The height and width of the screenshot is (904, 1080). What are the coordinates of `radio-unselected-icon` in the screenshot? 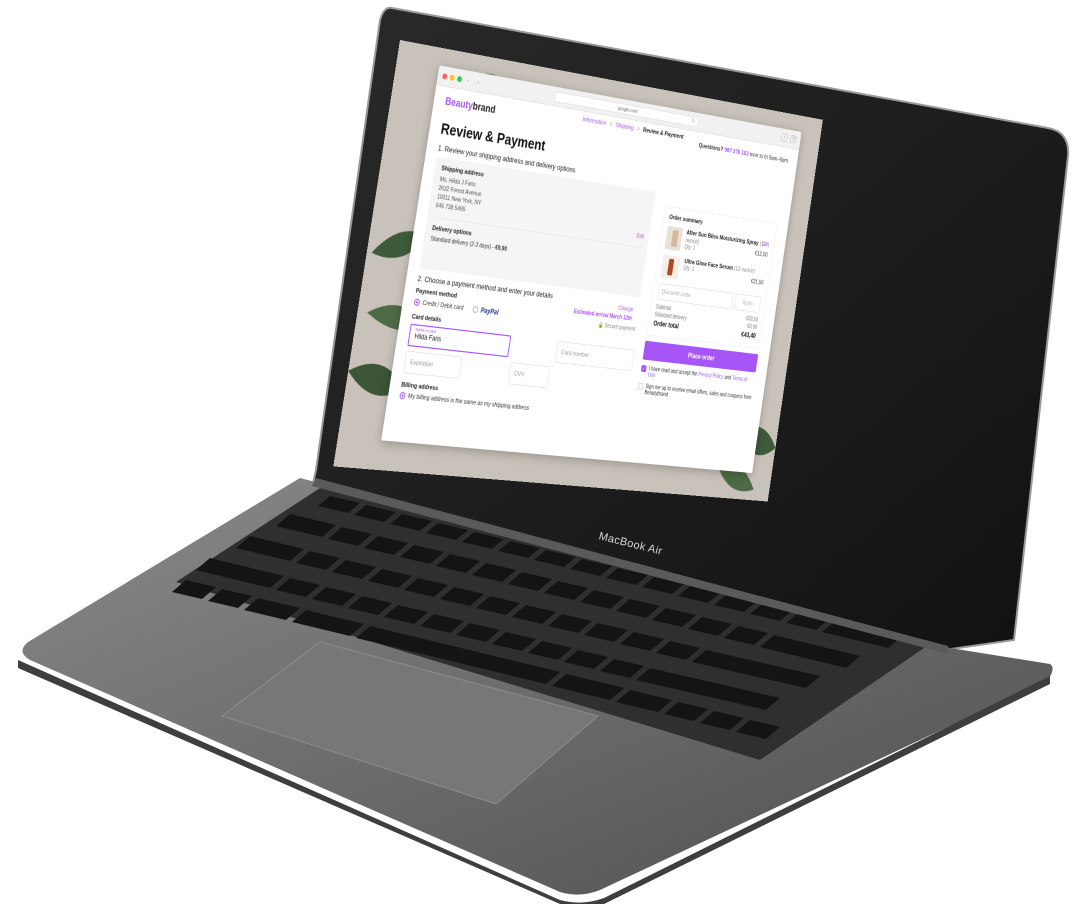 It's located at (475, 309).